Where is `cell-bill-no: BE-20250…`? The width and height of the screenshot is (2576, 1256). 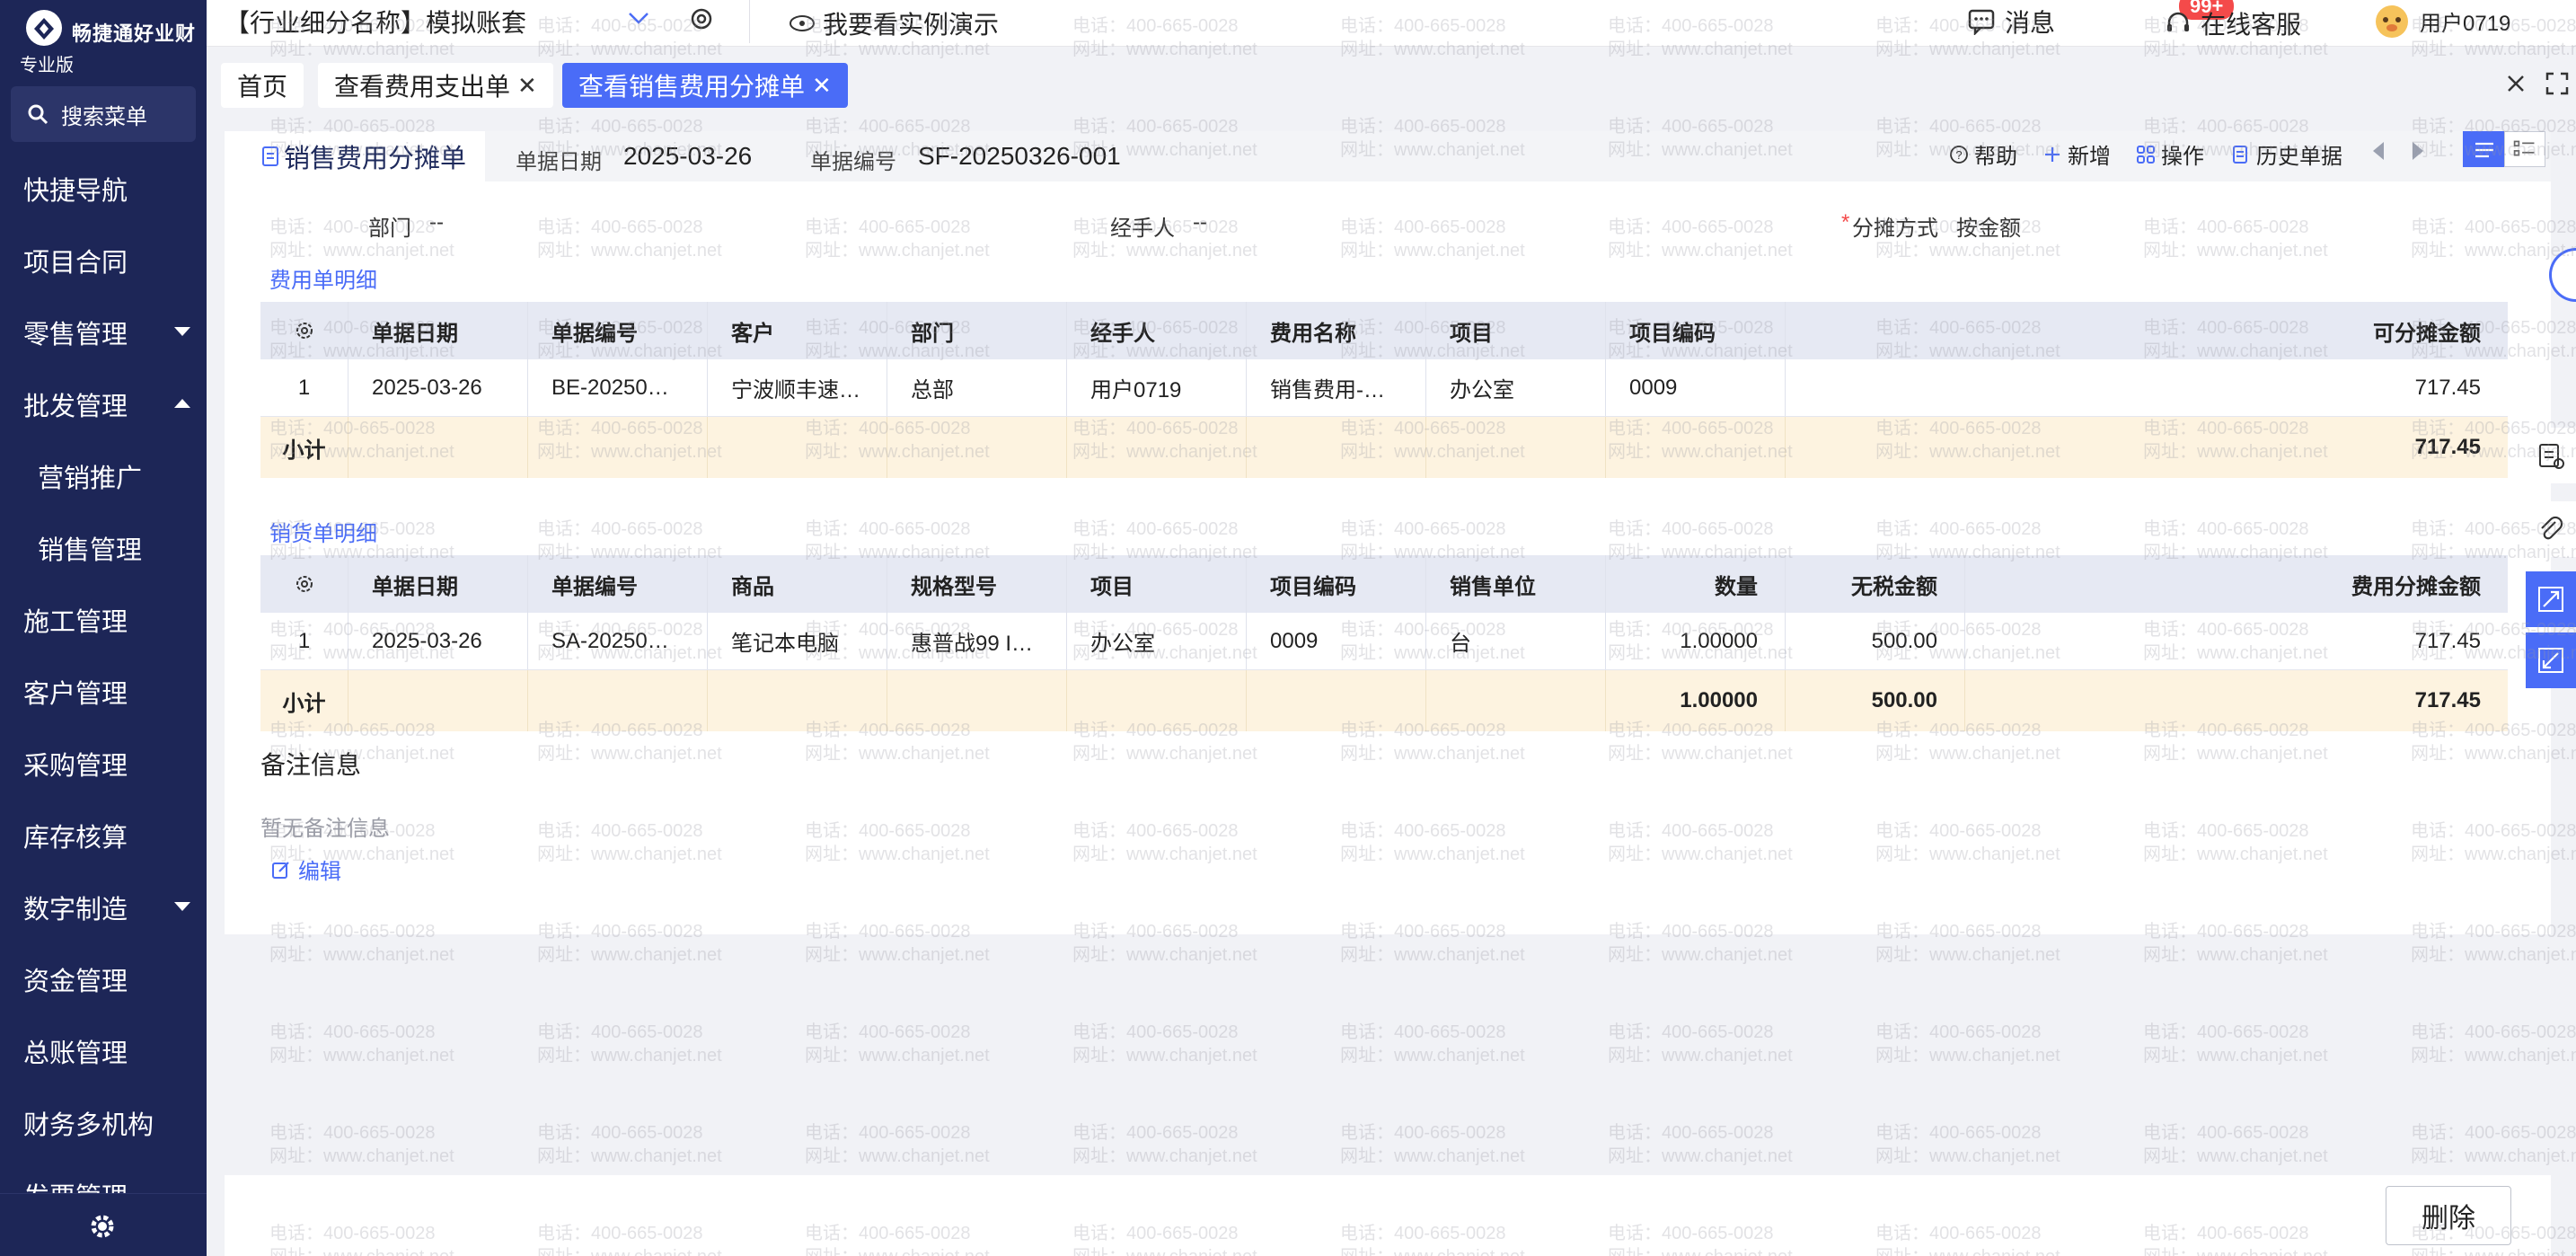
cell-bill-no: BE-20250… is located at coordinates (618, 387).